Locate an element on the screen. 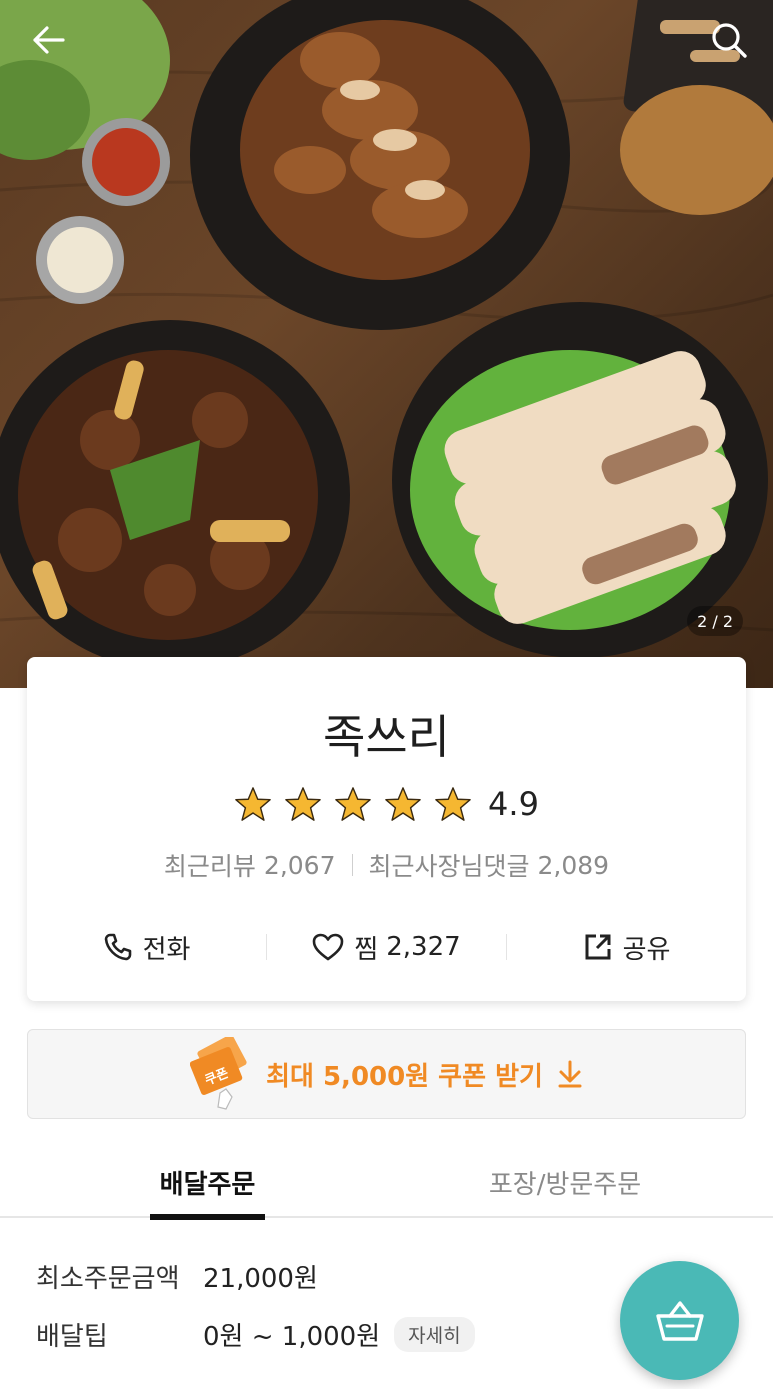 The height and width of the screenshot is (1389, 773). arrow-left-icon is located at coordinates (49, 40).